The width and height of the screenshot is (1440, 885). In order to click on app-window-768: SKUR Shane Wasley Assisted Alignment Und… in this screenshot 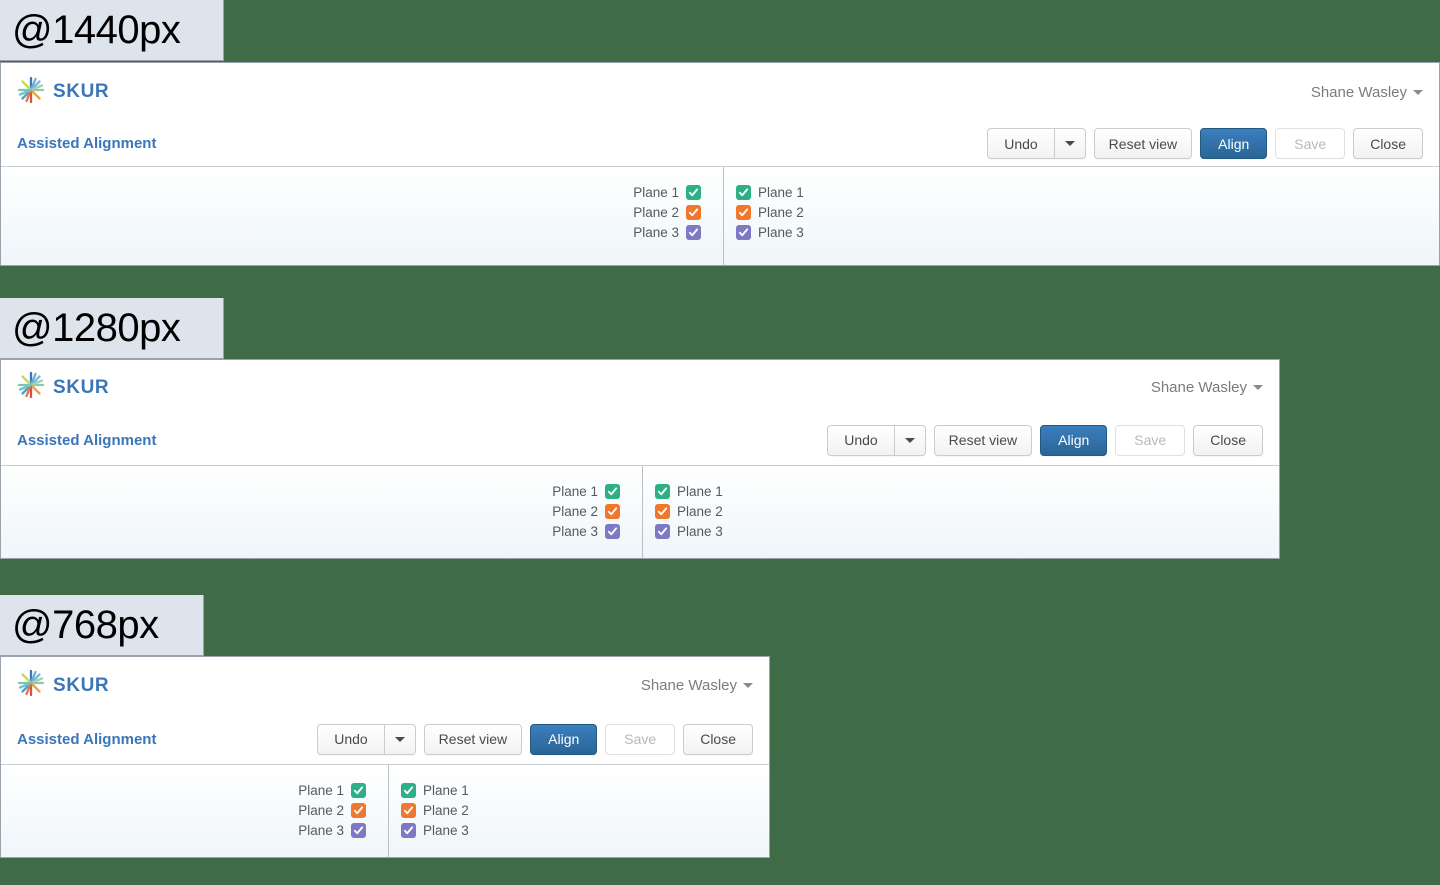, I will do `click(385, 757)`.